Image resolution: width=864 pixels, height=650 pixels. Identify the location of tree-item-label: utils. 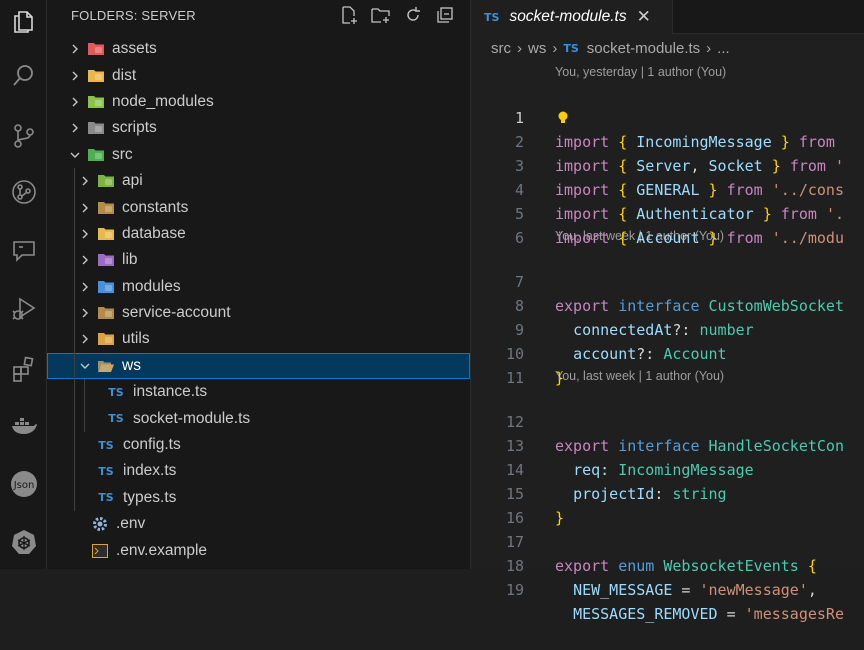
(136, 339).